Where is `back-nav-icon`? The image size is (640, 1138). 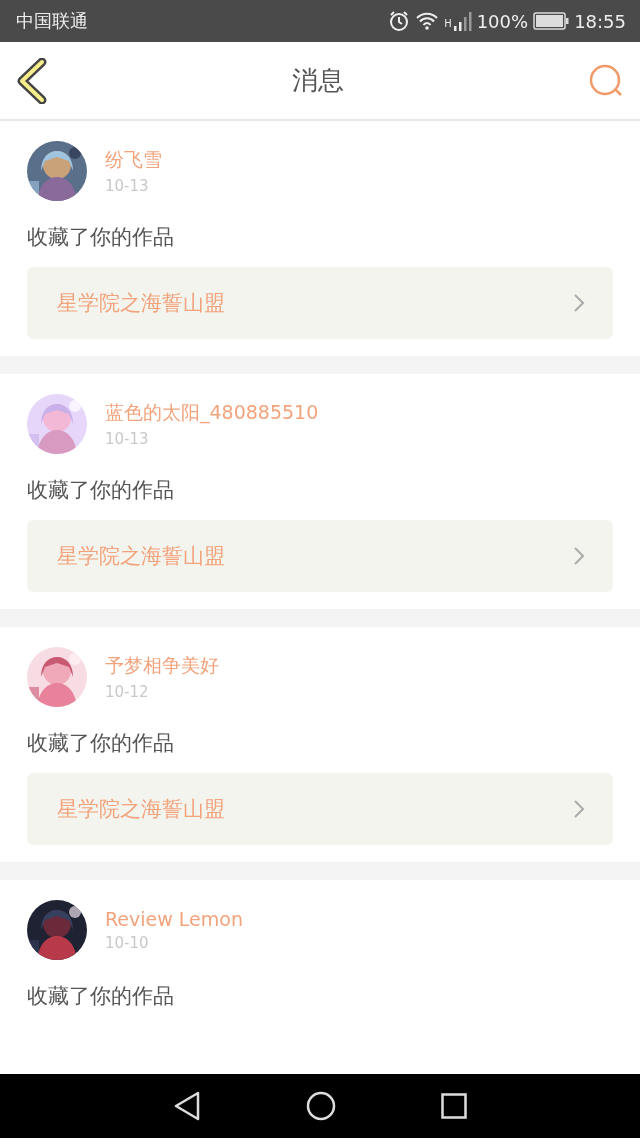 back-nav-icon is located at coordinates (186, 1106).